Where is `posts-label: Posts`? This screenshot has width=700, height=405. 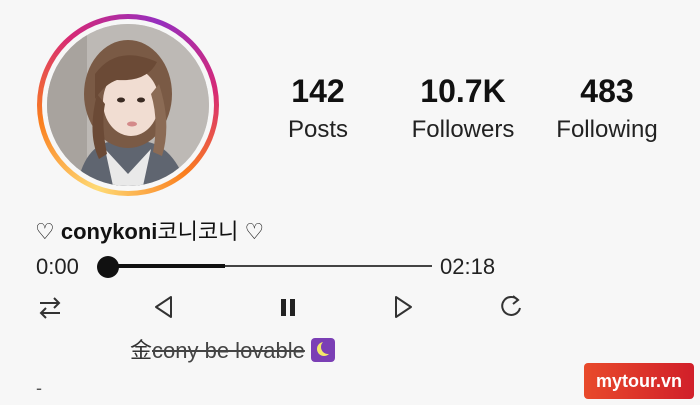
posts-label: Posts is located at coordinates (318, 129).